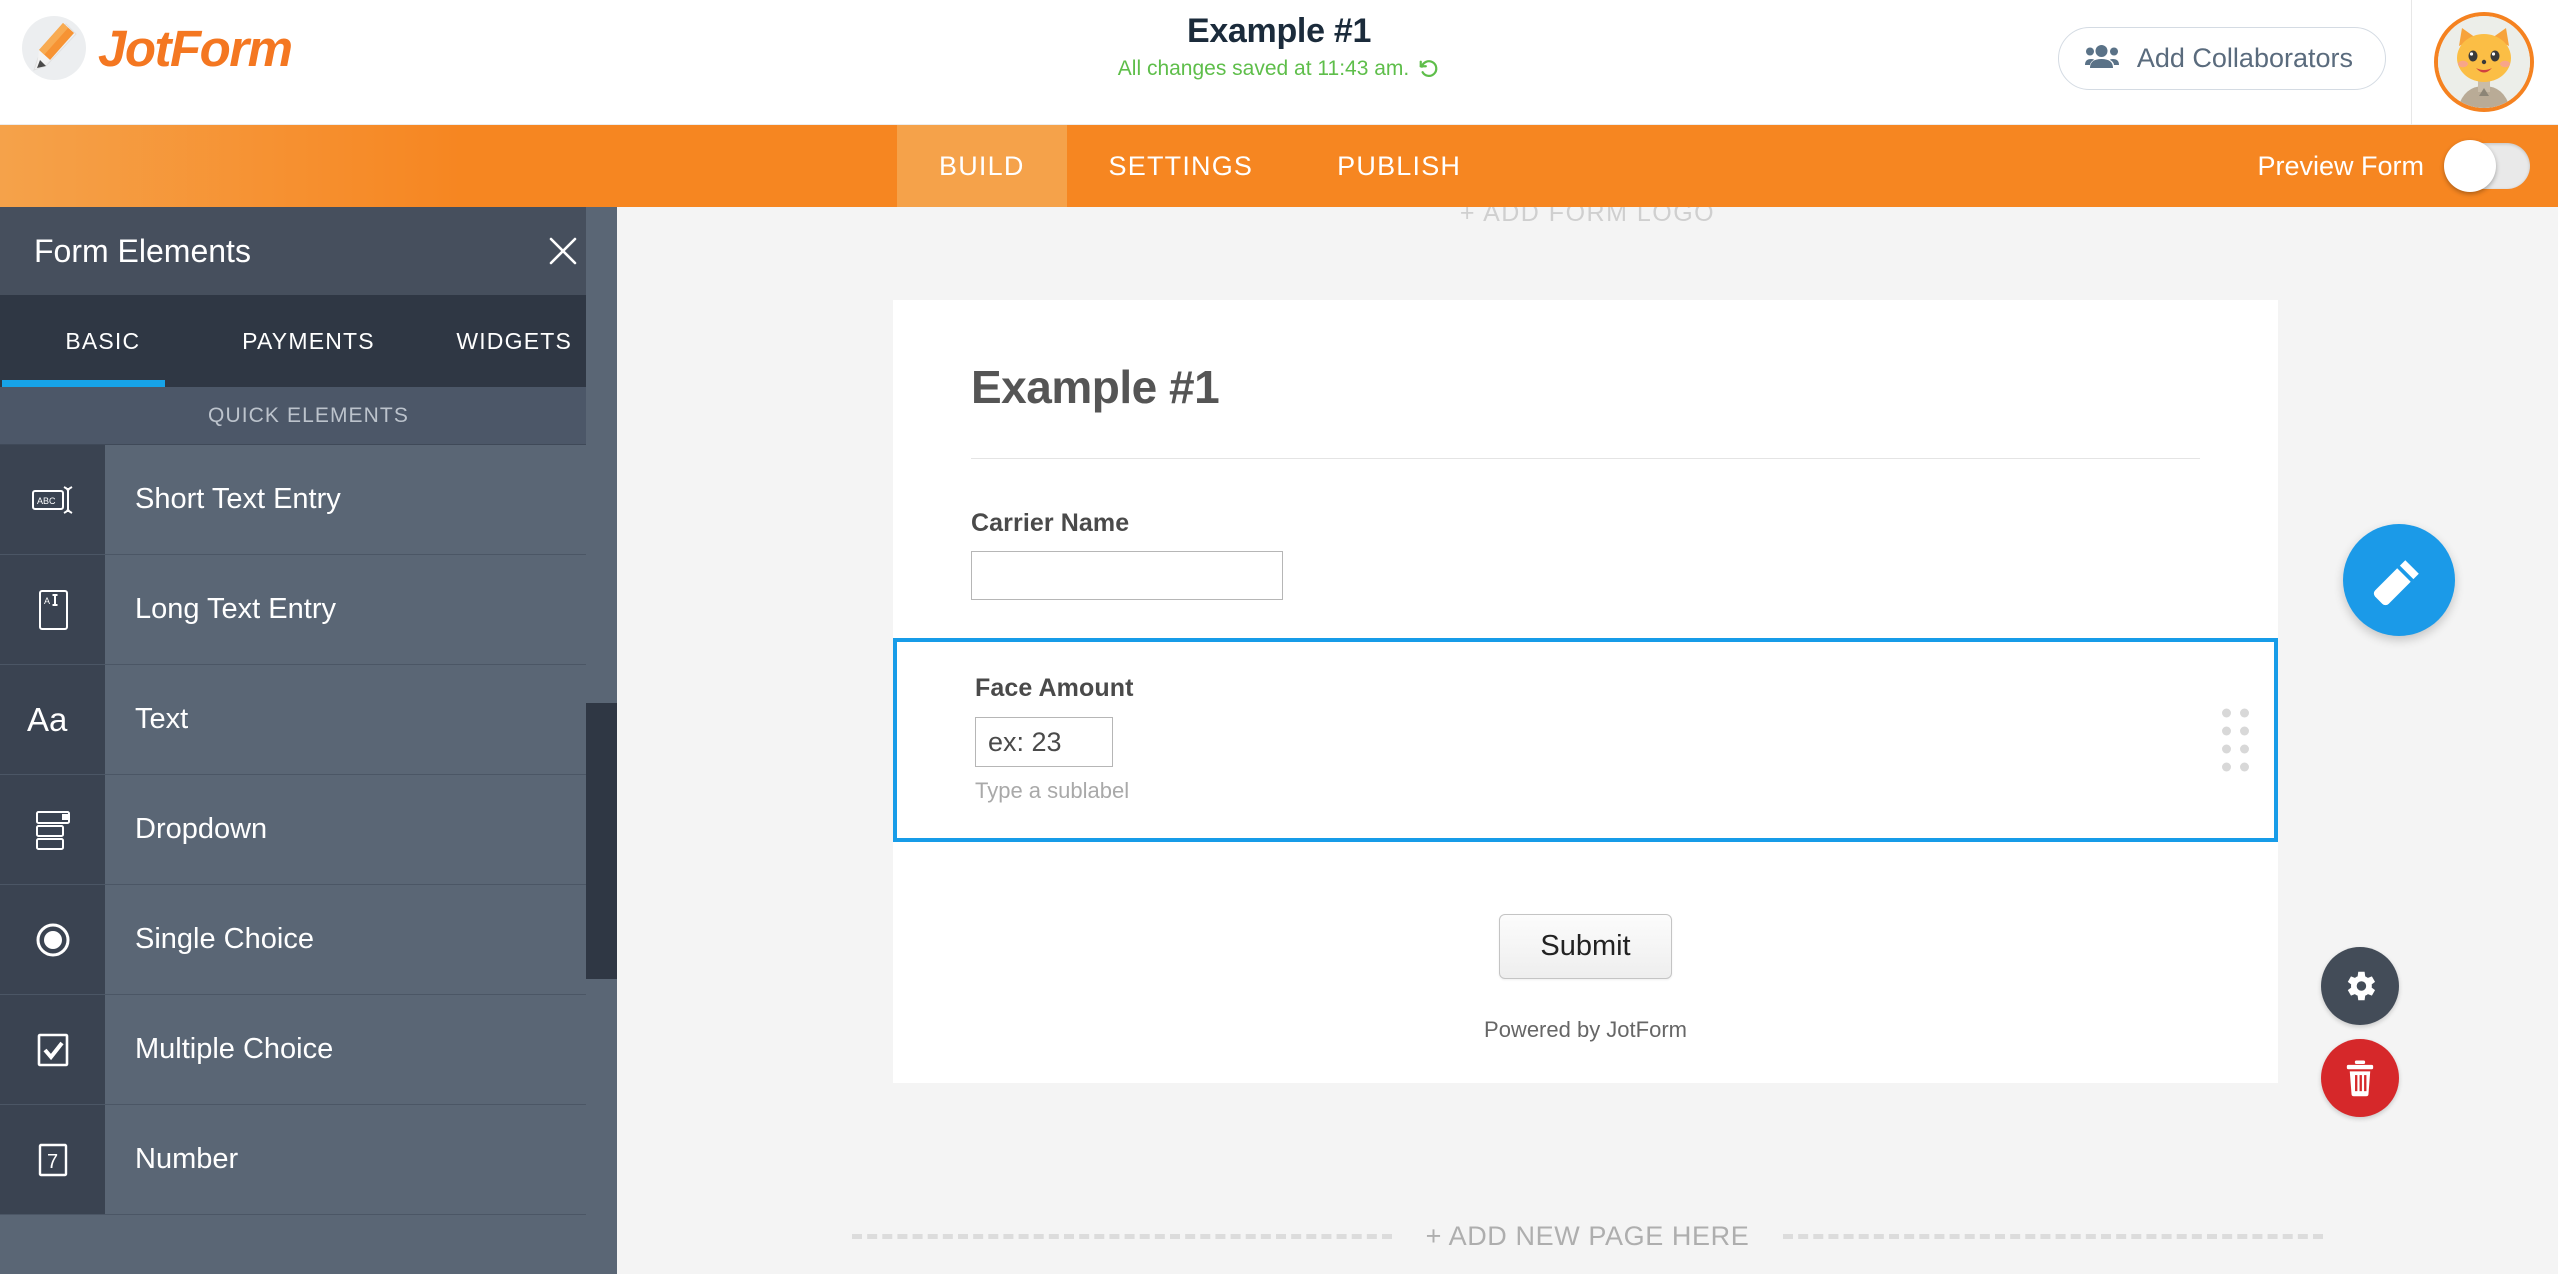 This screenshot has width=2558, height=1274. Describe the element at coordinates (361, 1049) in the screenshot. I see `list-item-label: Multiple Choice` at that location.